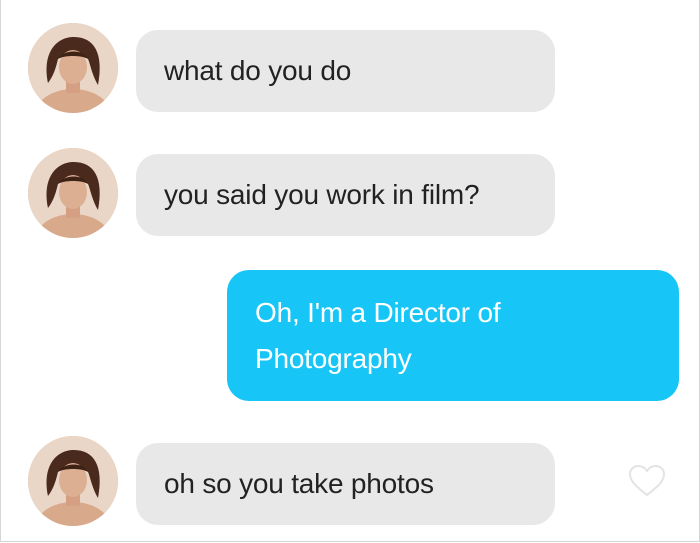  I want to click on heart-icon, so click(647, 481).